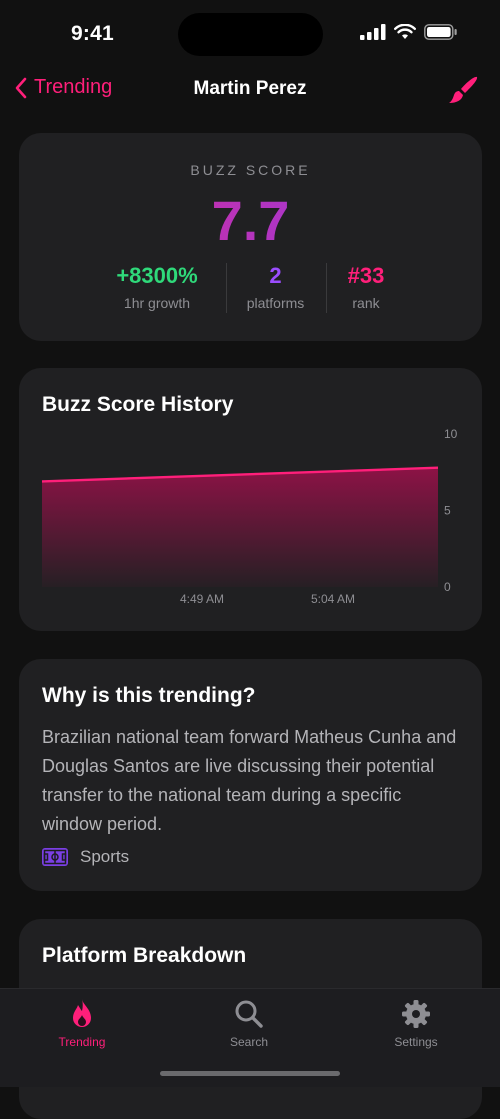 This screenshot has height=1119, width=500. I want to click on tab-search: Search, so click(249, 1023).